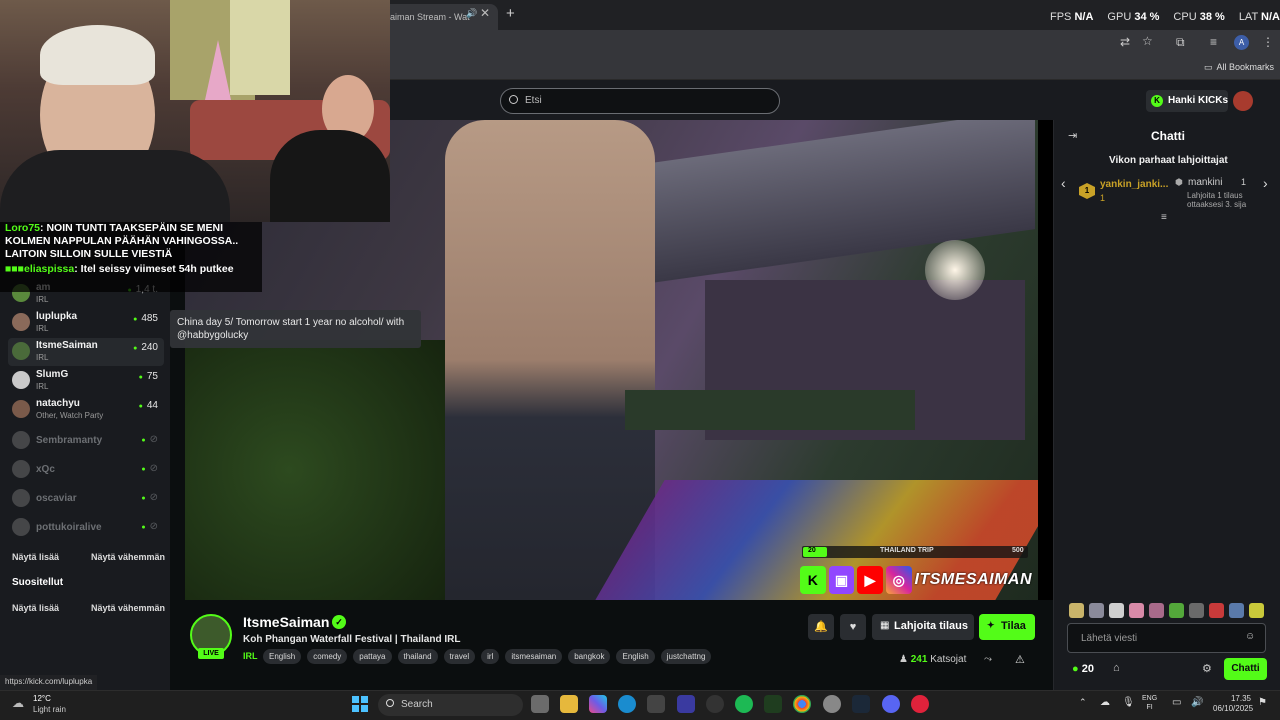 The width and height of the screenshot is (1280, 720). What do you see at coordinates (841, 580) in the screenshot?
I see `twitch-logo-icon: ▣` at bounding box center [841, 580].